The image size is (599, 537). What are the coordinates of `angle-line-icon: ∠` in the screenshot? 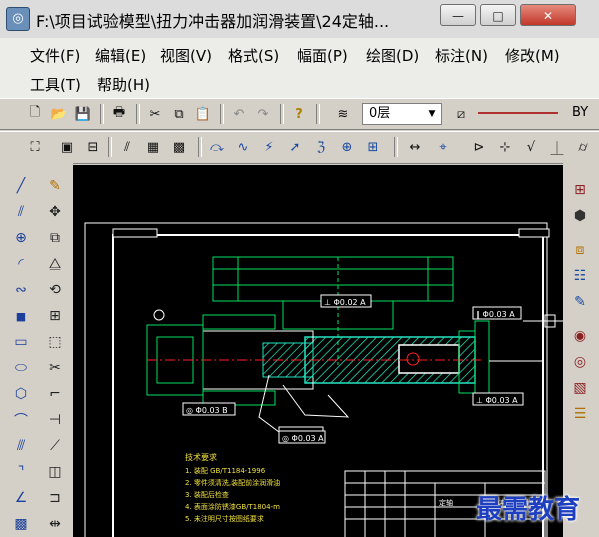 It's located at (21, 498).